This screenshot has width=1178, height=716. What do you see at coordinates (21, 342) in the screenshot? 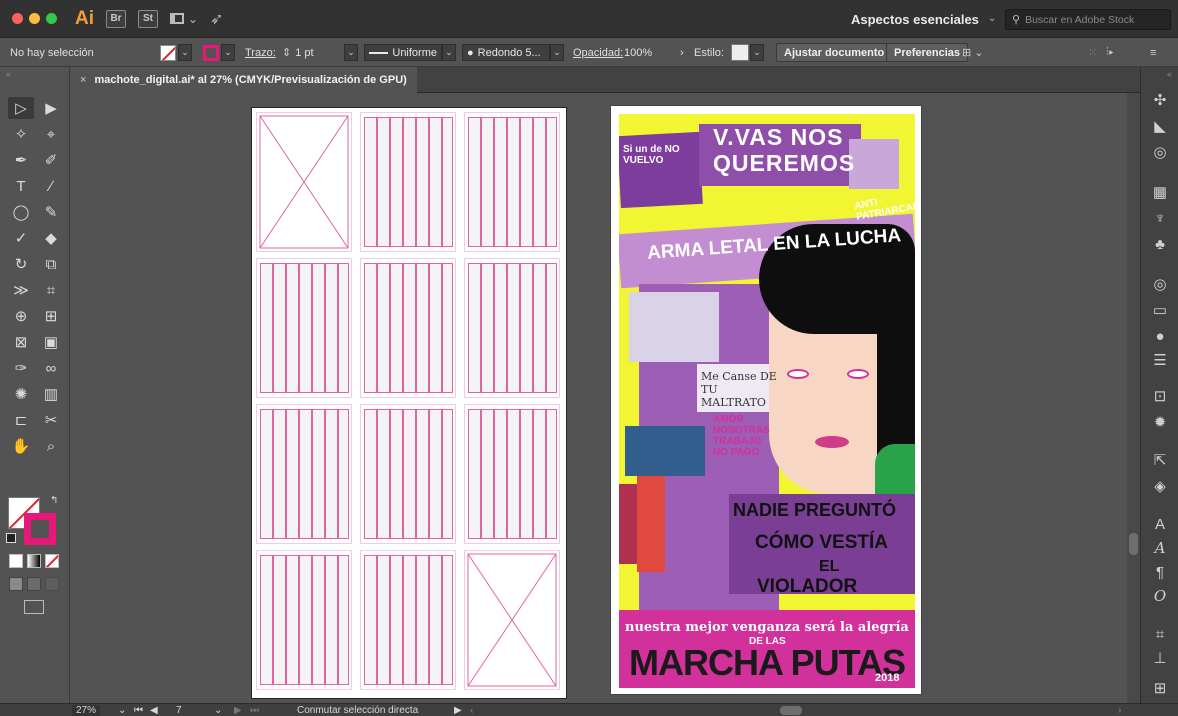
I see `mesh-tool-icon: ⊠` at bounding box center [21, 342].